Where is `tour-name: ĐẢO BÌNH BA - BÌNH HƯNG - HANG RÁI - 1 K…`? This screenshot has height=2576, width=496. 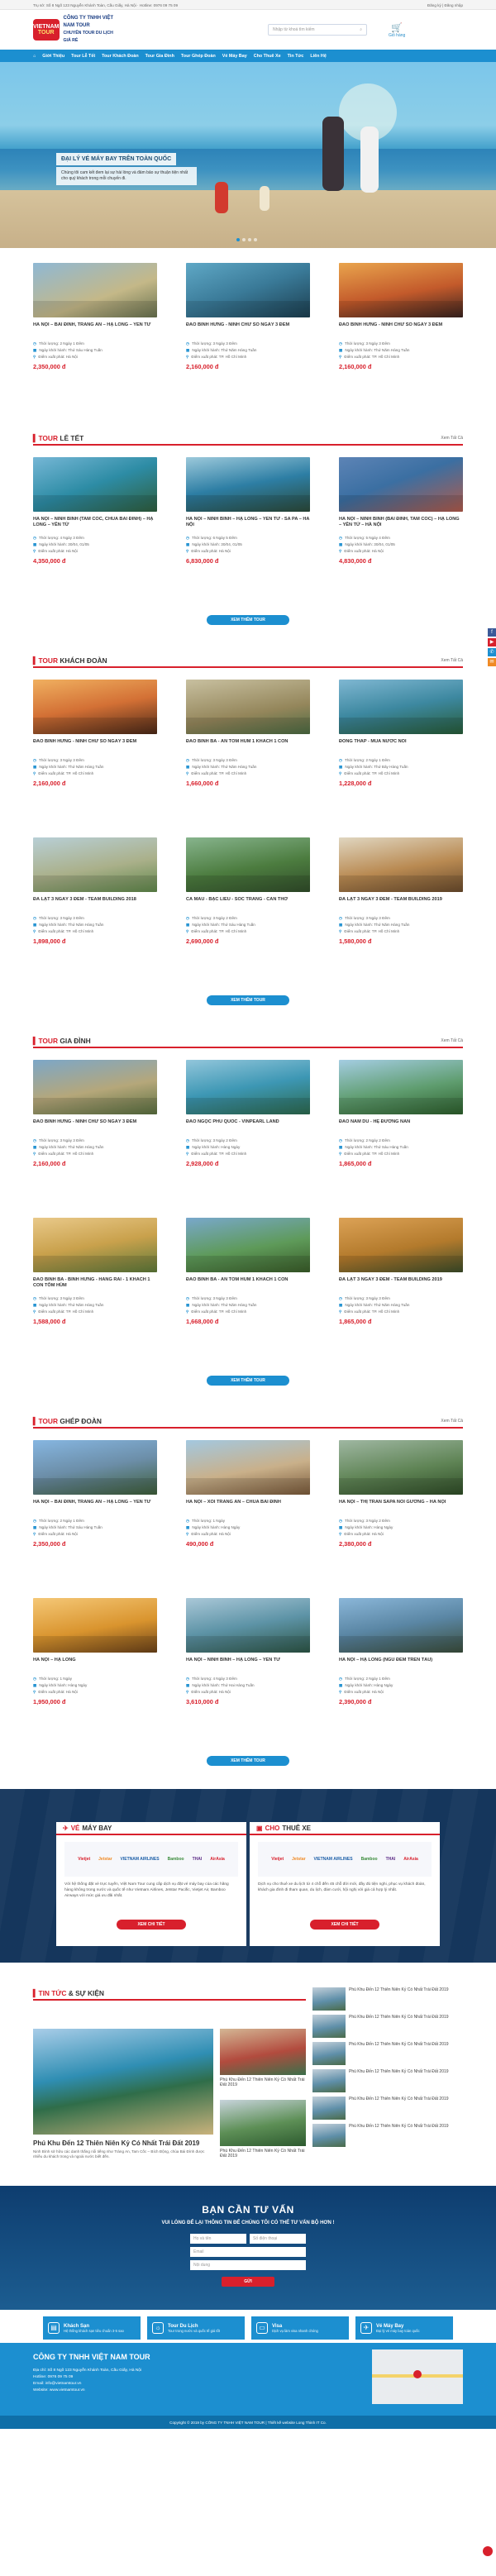 tour-name: ĐẢO BÌNH BA - BÌNH HƯNG - HANG RÁI - 1 K… is located at coordinates (95, 1286).